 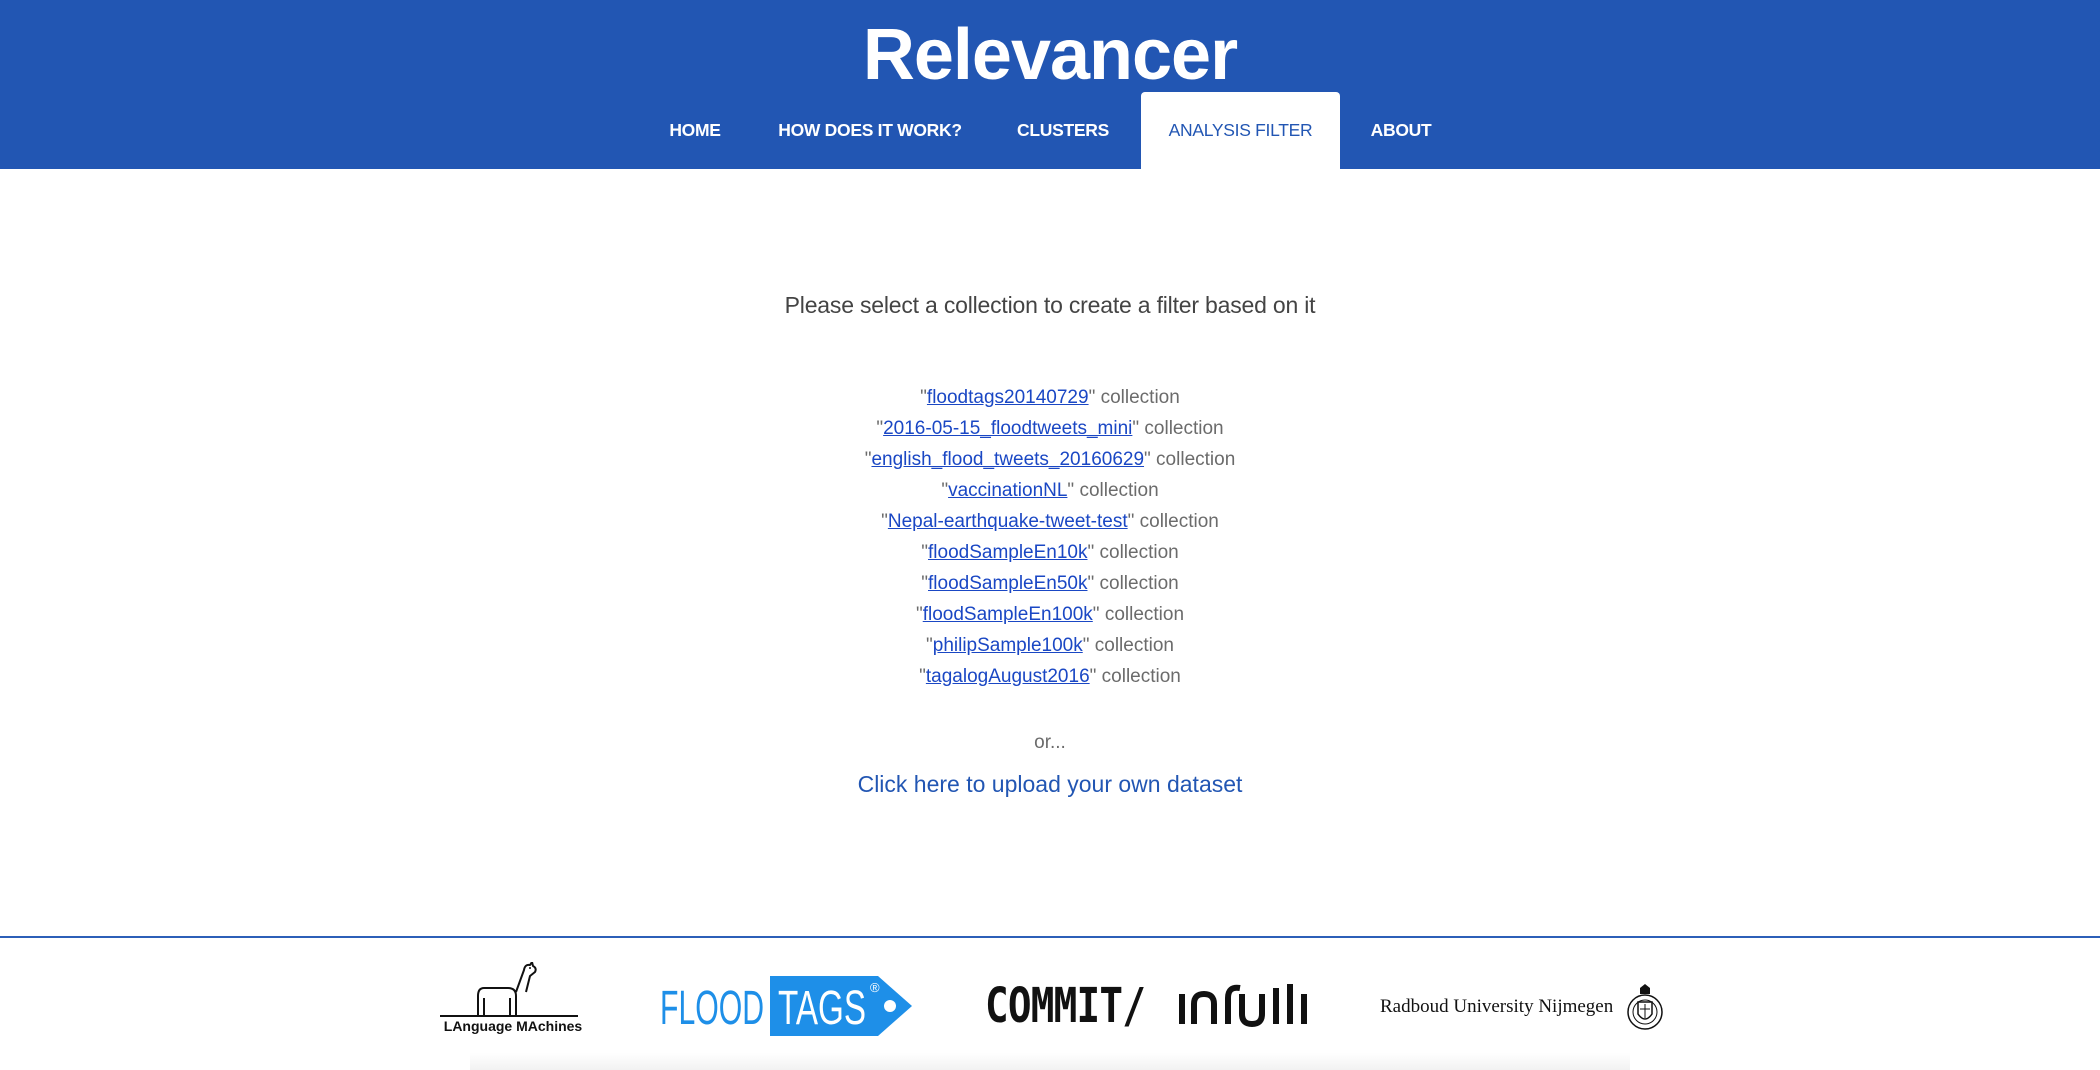 I want to click on nav-analysis-filter: ANALYSIS FILTER, so click(x=1240, y=130).